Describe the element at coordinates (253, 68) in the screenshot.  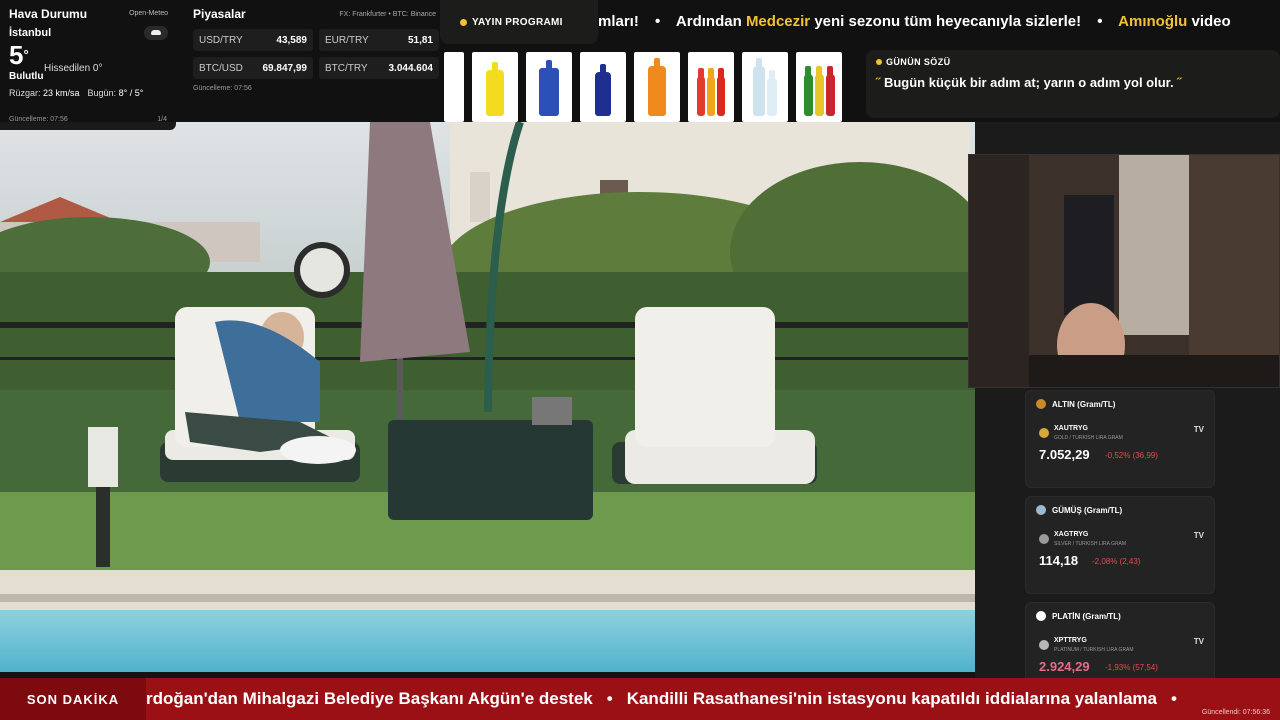
I see `rate-btc-usd: BTC/USD 69.847,99` at that location.